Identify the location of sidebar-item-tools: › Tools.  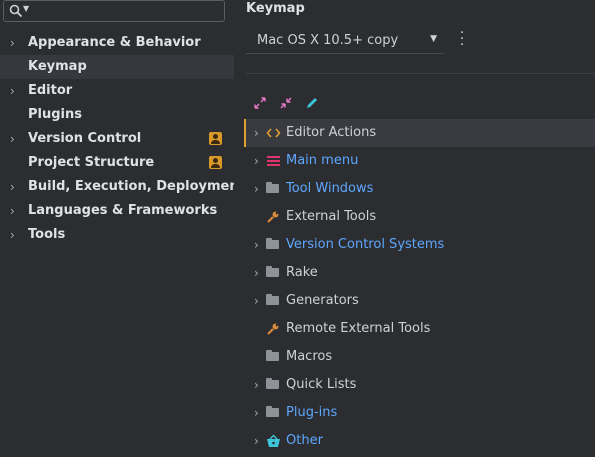
(117, 235).